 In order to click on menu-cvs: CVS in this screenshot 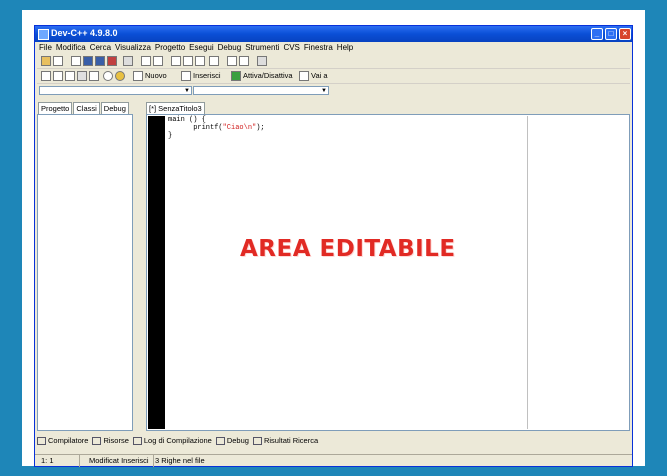, I will do `click(291, 47)`.